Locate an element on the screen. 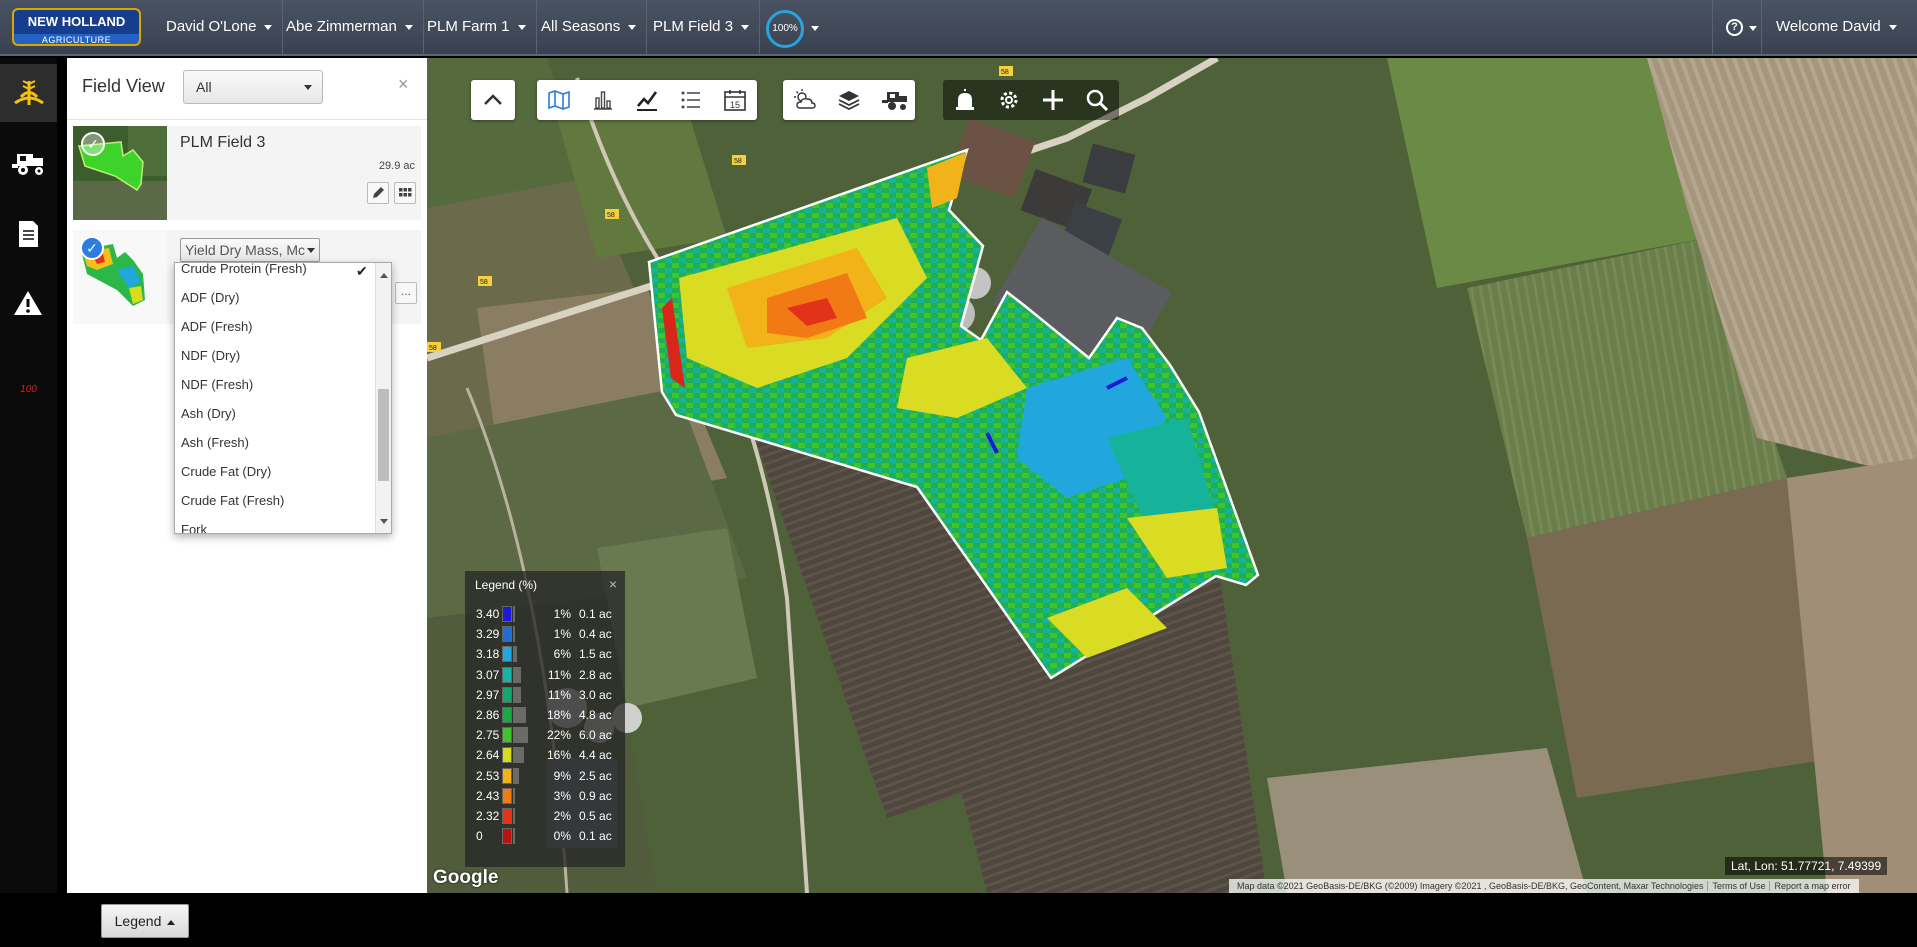 The width and height of the screenshot is (1917, 947). dropdown-option: Fork is located at coordinates (194, 527).